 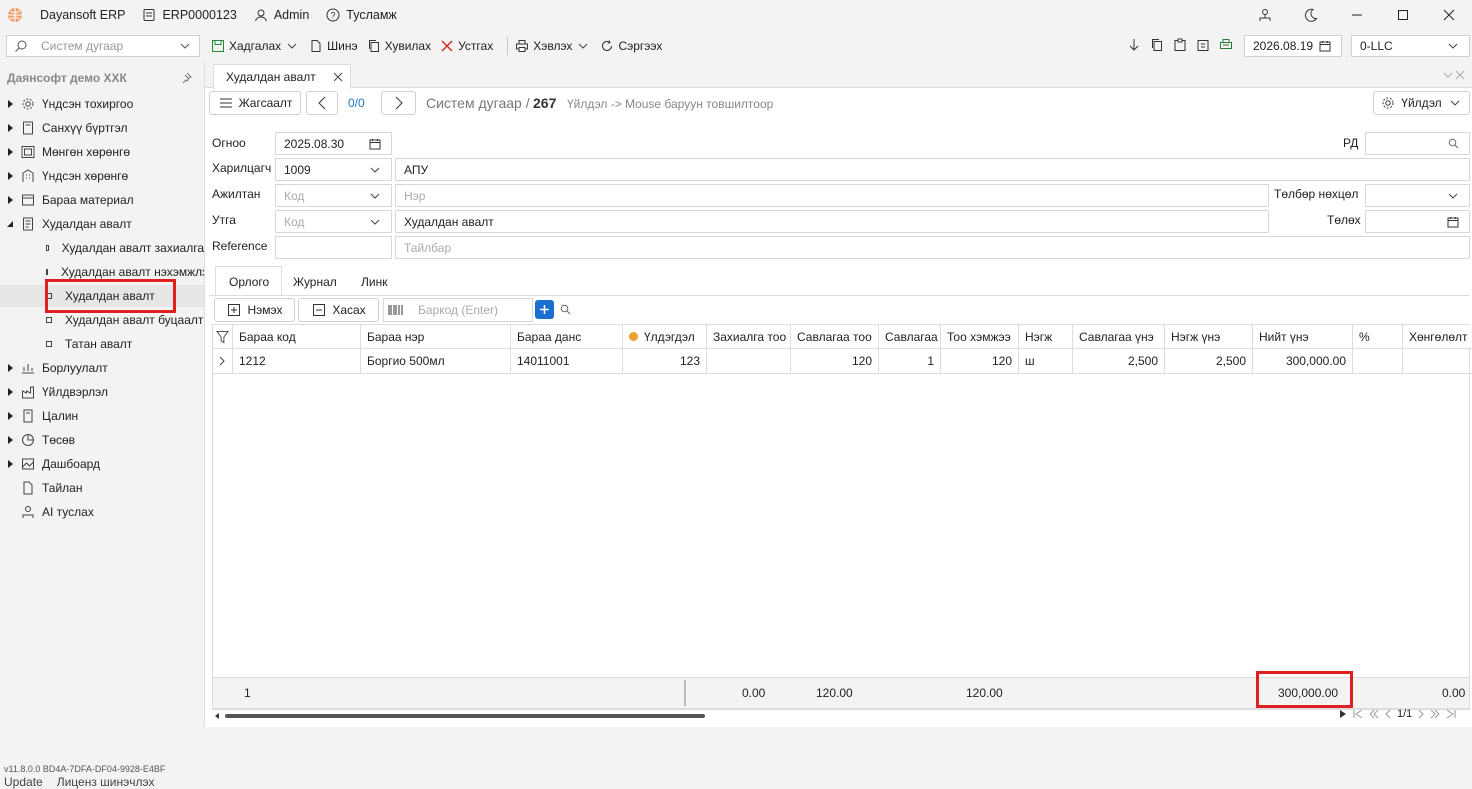 I want to click on column-header: Захиалга тоо, so click(x=749, y=337).